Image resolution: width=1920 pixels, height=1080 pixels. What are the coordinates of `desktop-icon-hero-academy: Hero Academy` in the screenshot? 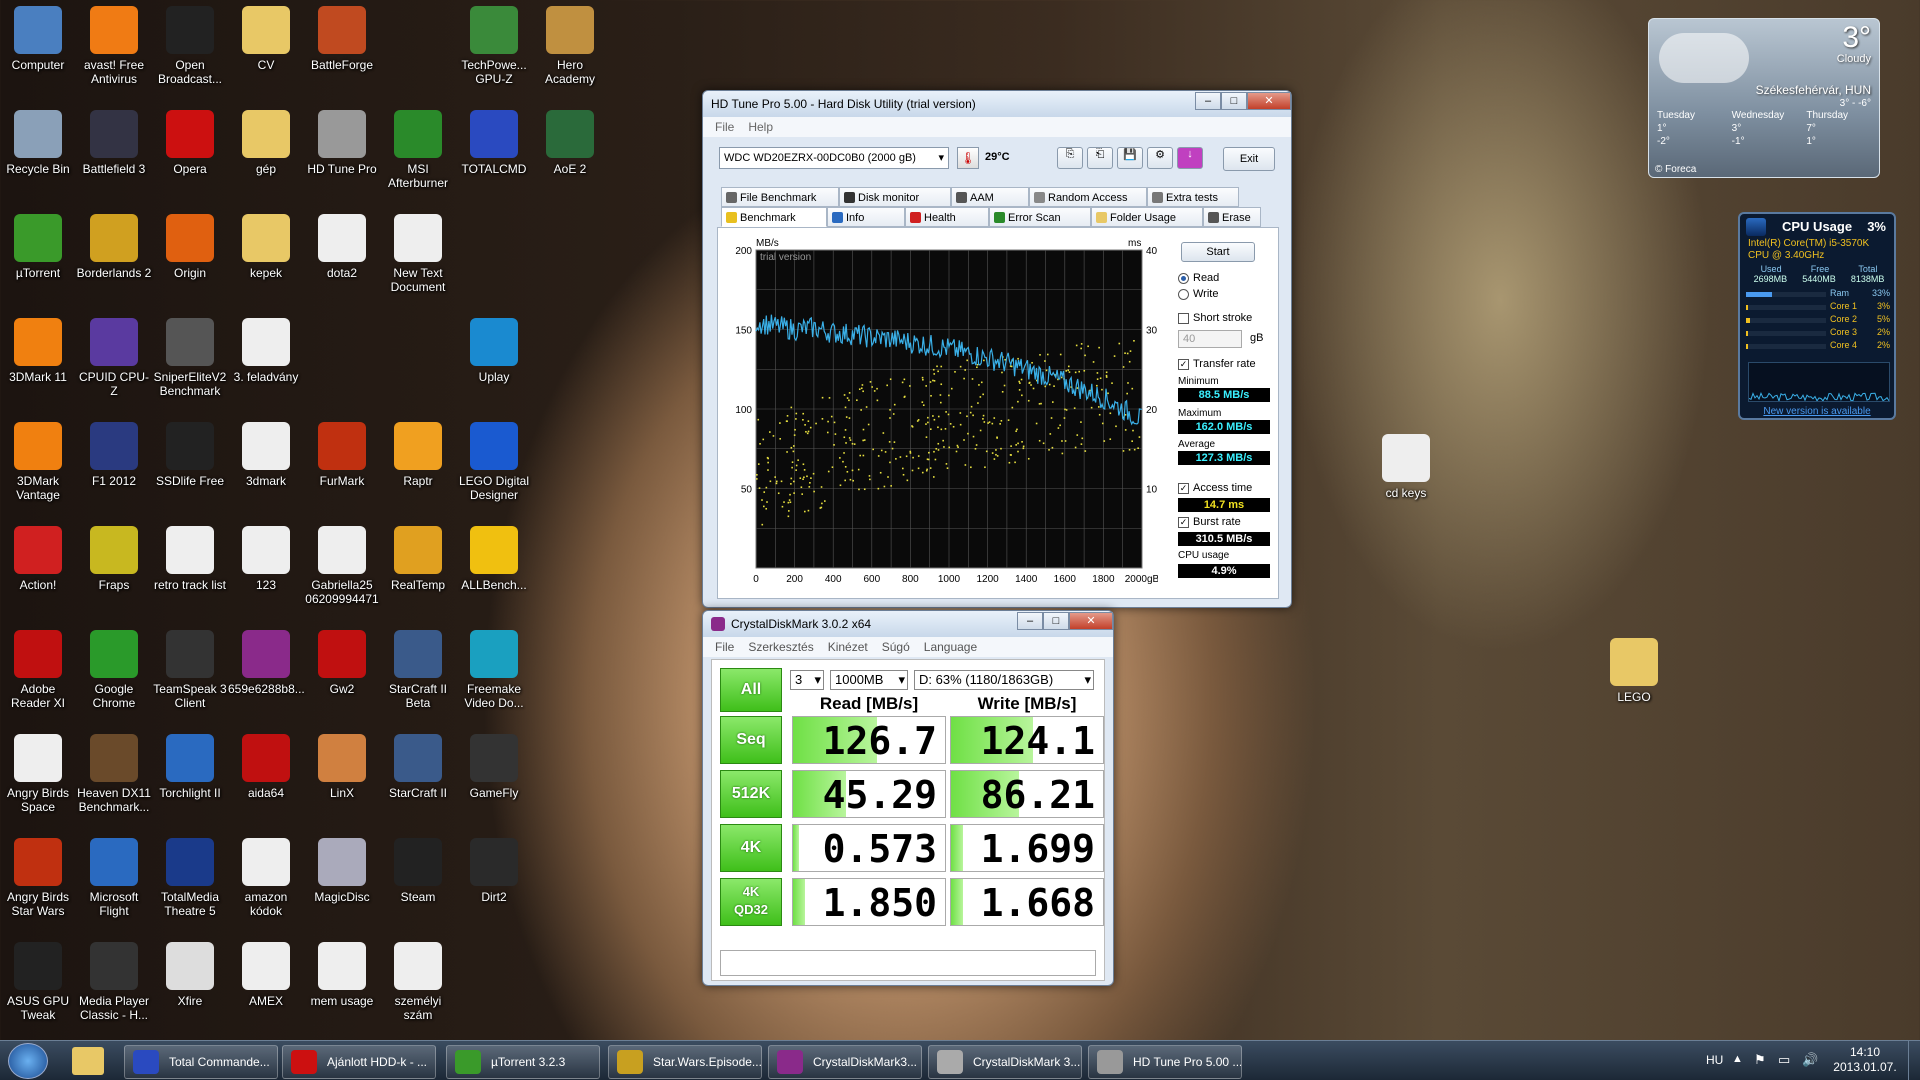 It's located at (570, 43).